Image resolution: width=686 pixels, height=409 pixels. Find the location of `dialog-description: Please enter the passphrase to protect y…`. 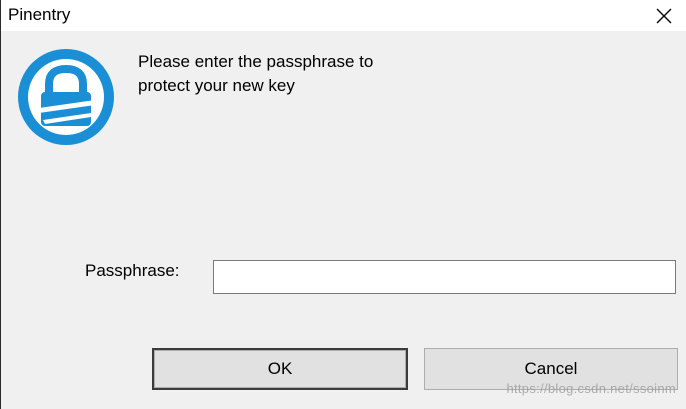

dialog-description: Please enter the passphrase to protect y… is located at coordinates (256, 73).